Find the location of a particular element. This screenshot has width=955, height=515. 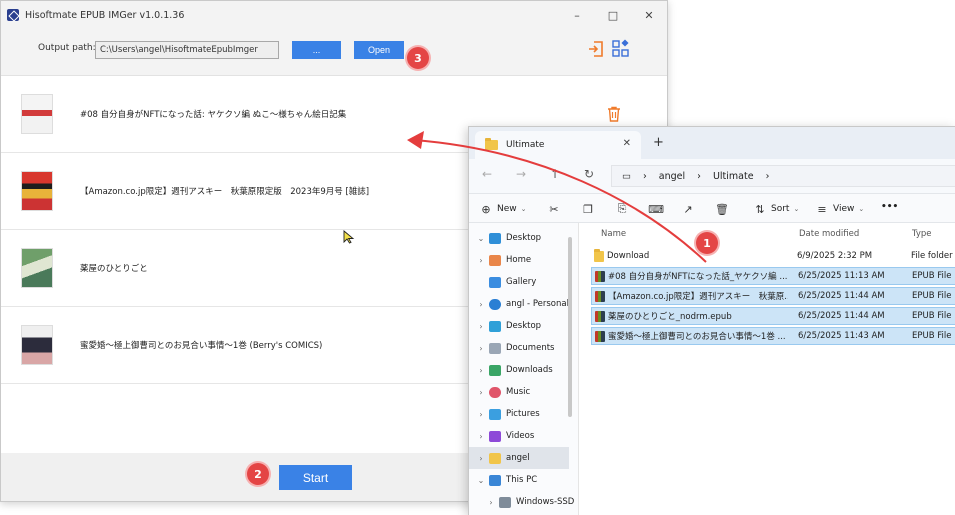

plus-circle-icon: ⊕ is located at coordinates (486, 209).